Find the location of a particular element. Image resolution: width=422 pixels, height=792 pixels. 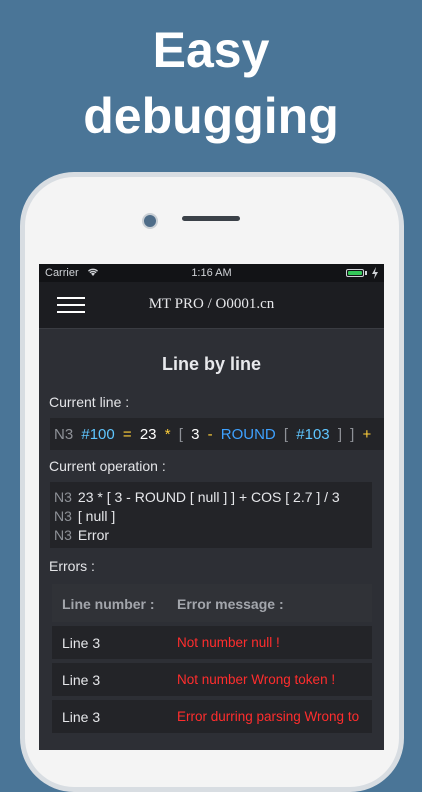

table-header: Line number : Error message : is located at coordinates (212, 603).